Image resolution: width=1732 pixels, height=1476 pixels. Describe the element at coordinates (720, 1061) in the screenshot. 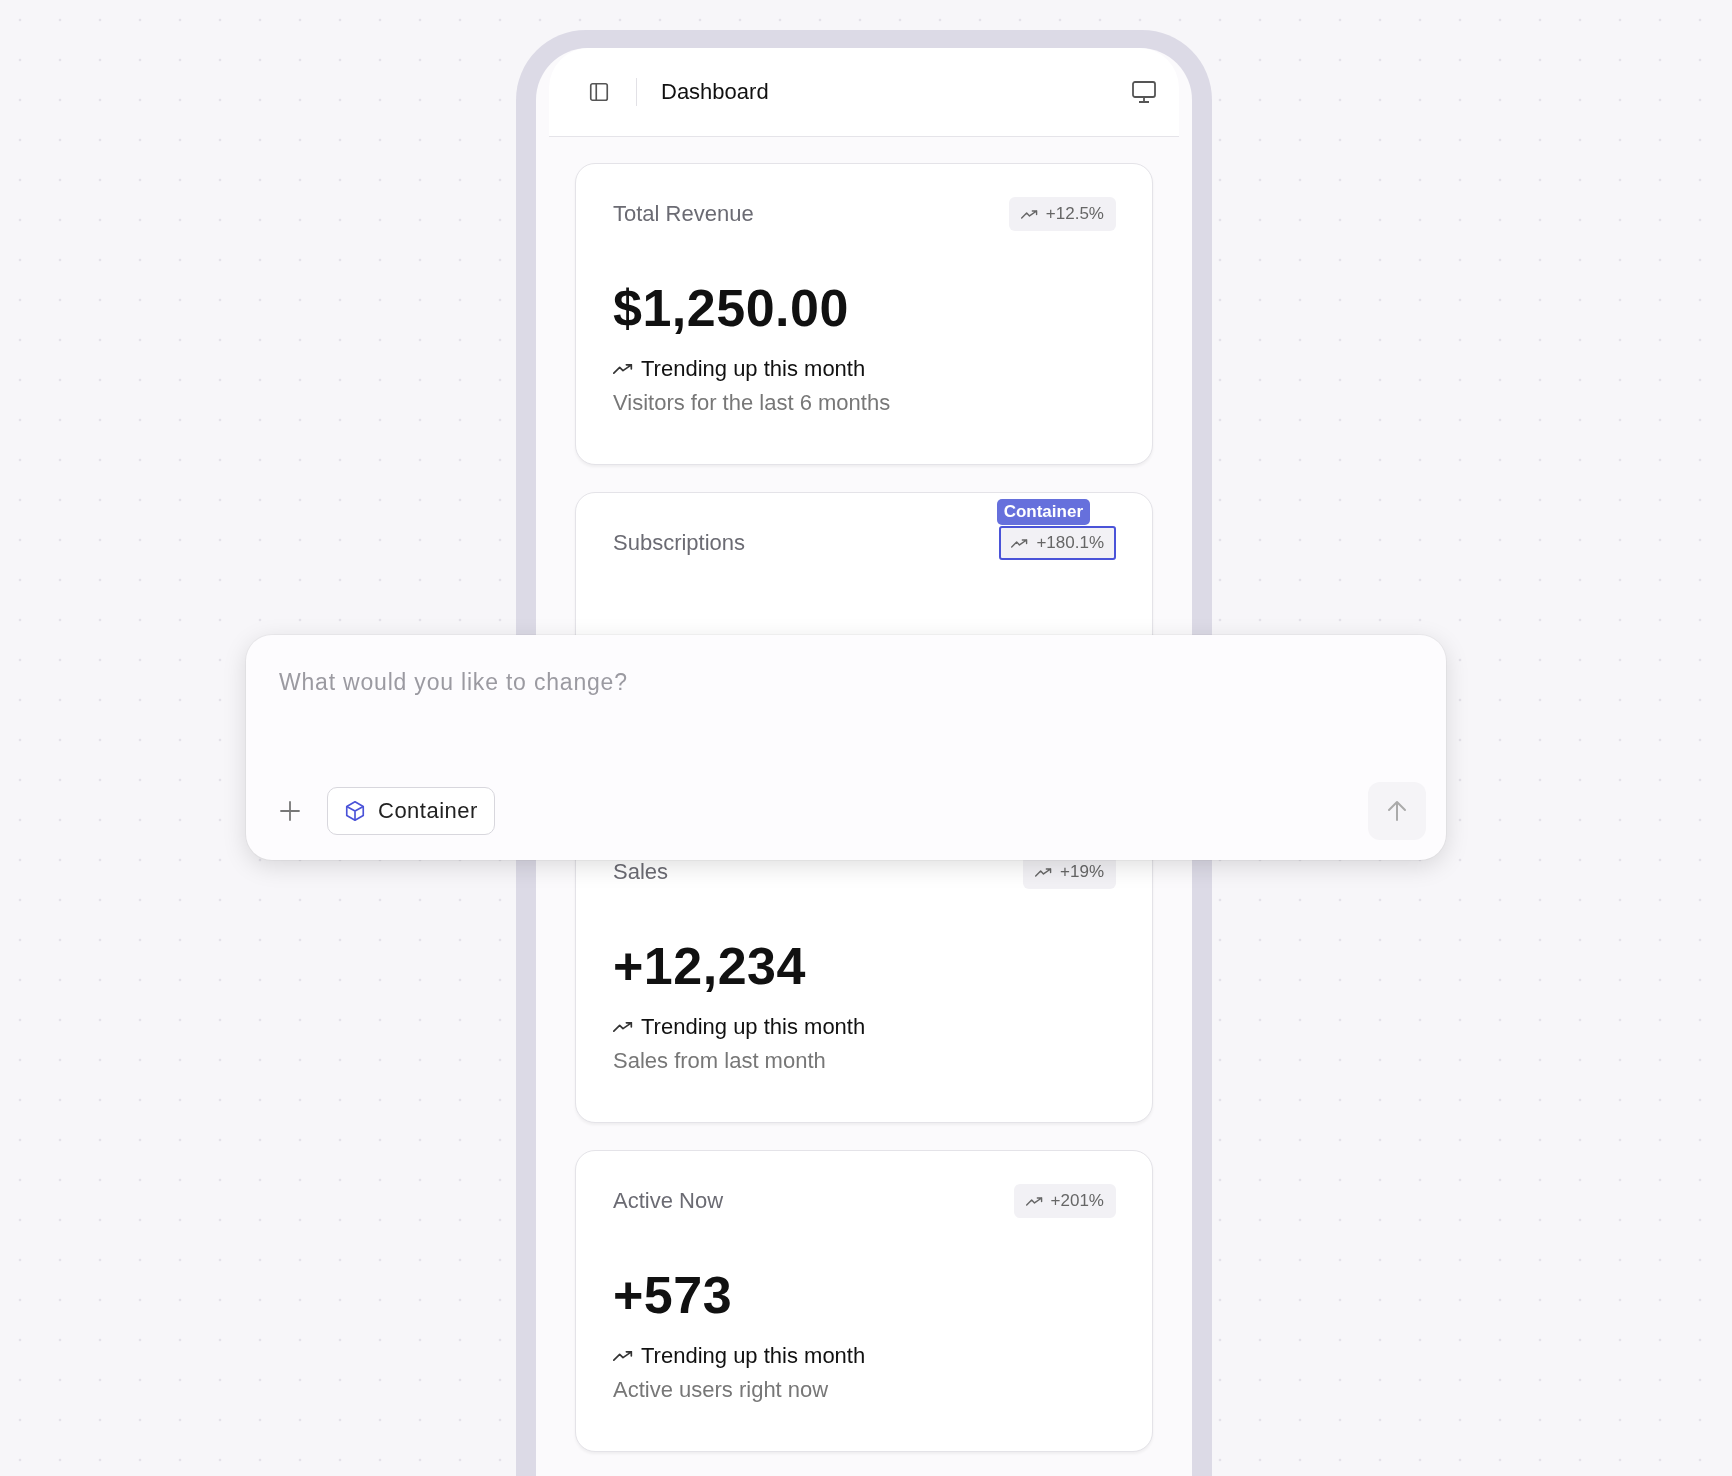

I see `card-note: Sales from last month` at that location.